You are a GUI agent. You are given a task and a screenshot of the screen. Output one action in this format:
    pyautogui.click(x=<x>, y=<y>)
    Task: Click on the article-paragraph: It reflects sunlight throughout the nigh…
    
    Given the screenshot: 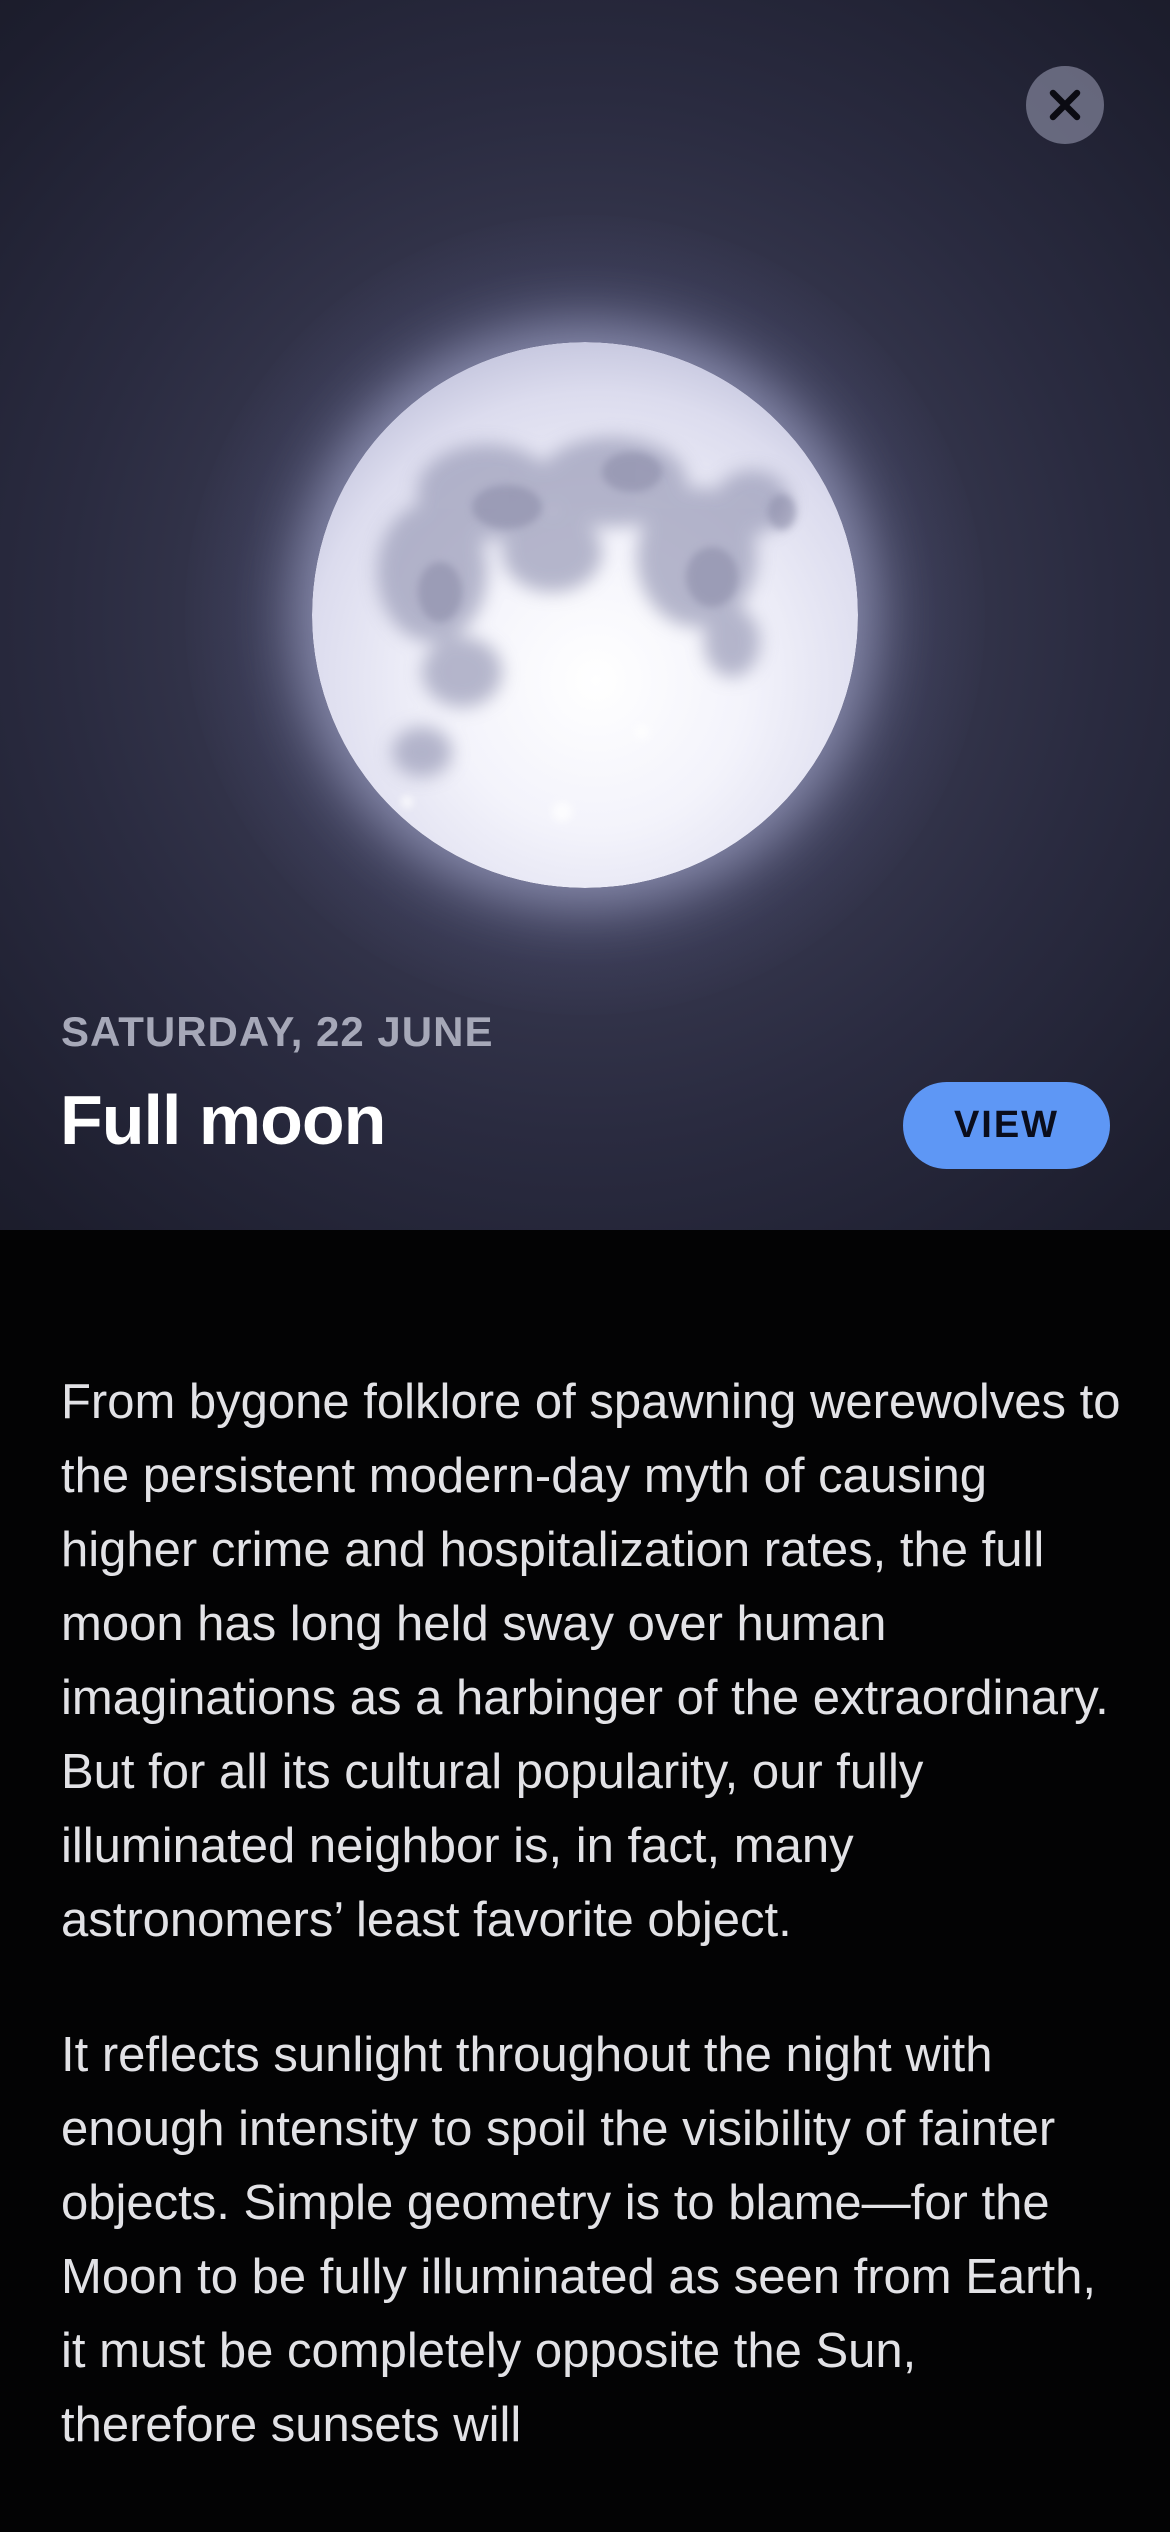 What is the action you would take?
    pyautogui.click(x=578, y=2240)
    